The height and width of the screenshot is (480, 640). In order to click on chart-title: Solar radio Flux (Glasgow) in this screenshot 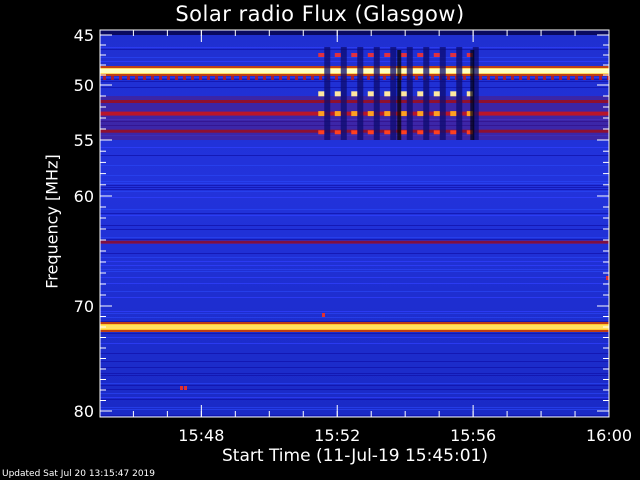, I will do `click(320, 14)`.